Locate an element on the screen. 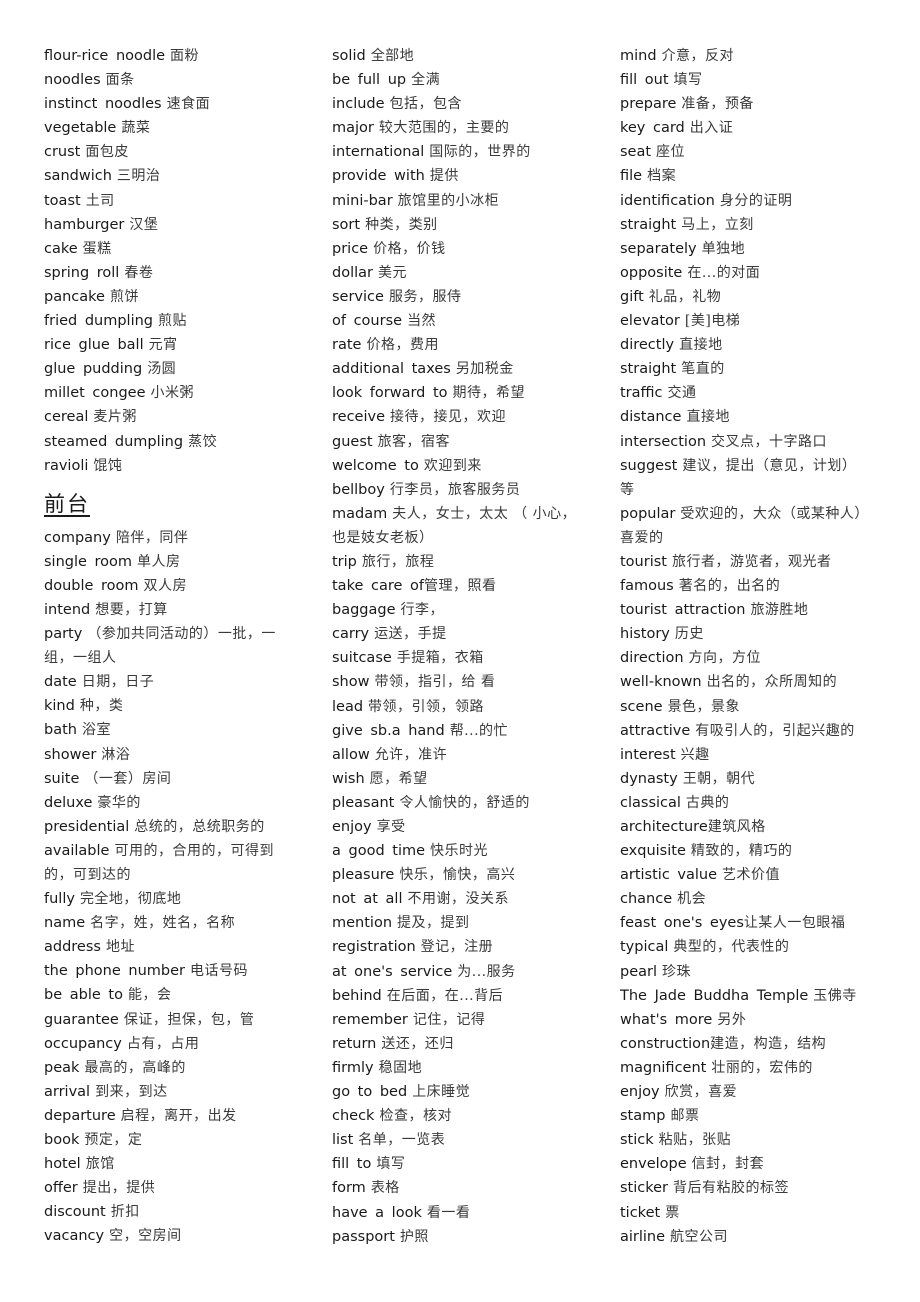 This screenshot has width=920, height=1302. chinese-meaning: 直接地 is located at coordinates (701, 345).